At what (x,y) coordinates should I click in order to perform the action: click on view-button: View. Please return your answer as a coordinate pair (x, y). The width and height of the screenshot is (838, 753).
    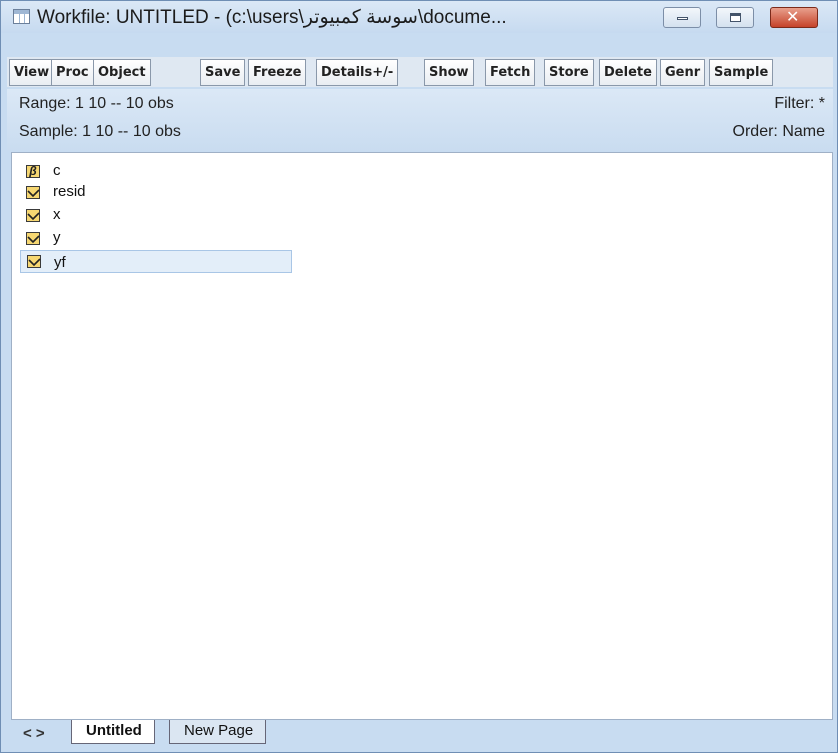
    Looking at the image, I should click on (32, 72).